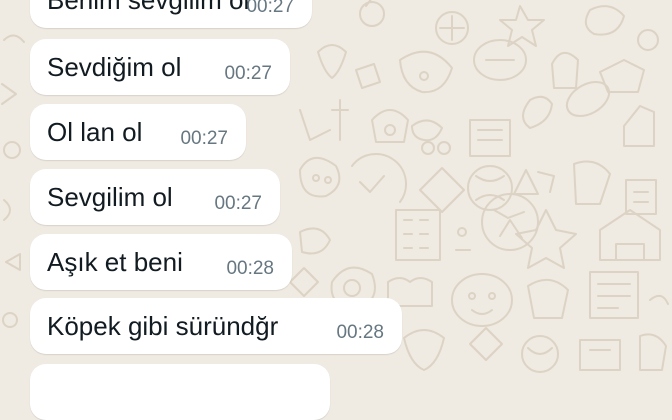 The height and width of the screenshot is (420, 672). I want to click on message-bubble: Benim sevgilim ol 00:27, so click(171, 14).